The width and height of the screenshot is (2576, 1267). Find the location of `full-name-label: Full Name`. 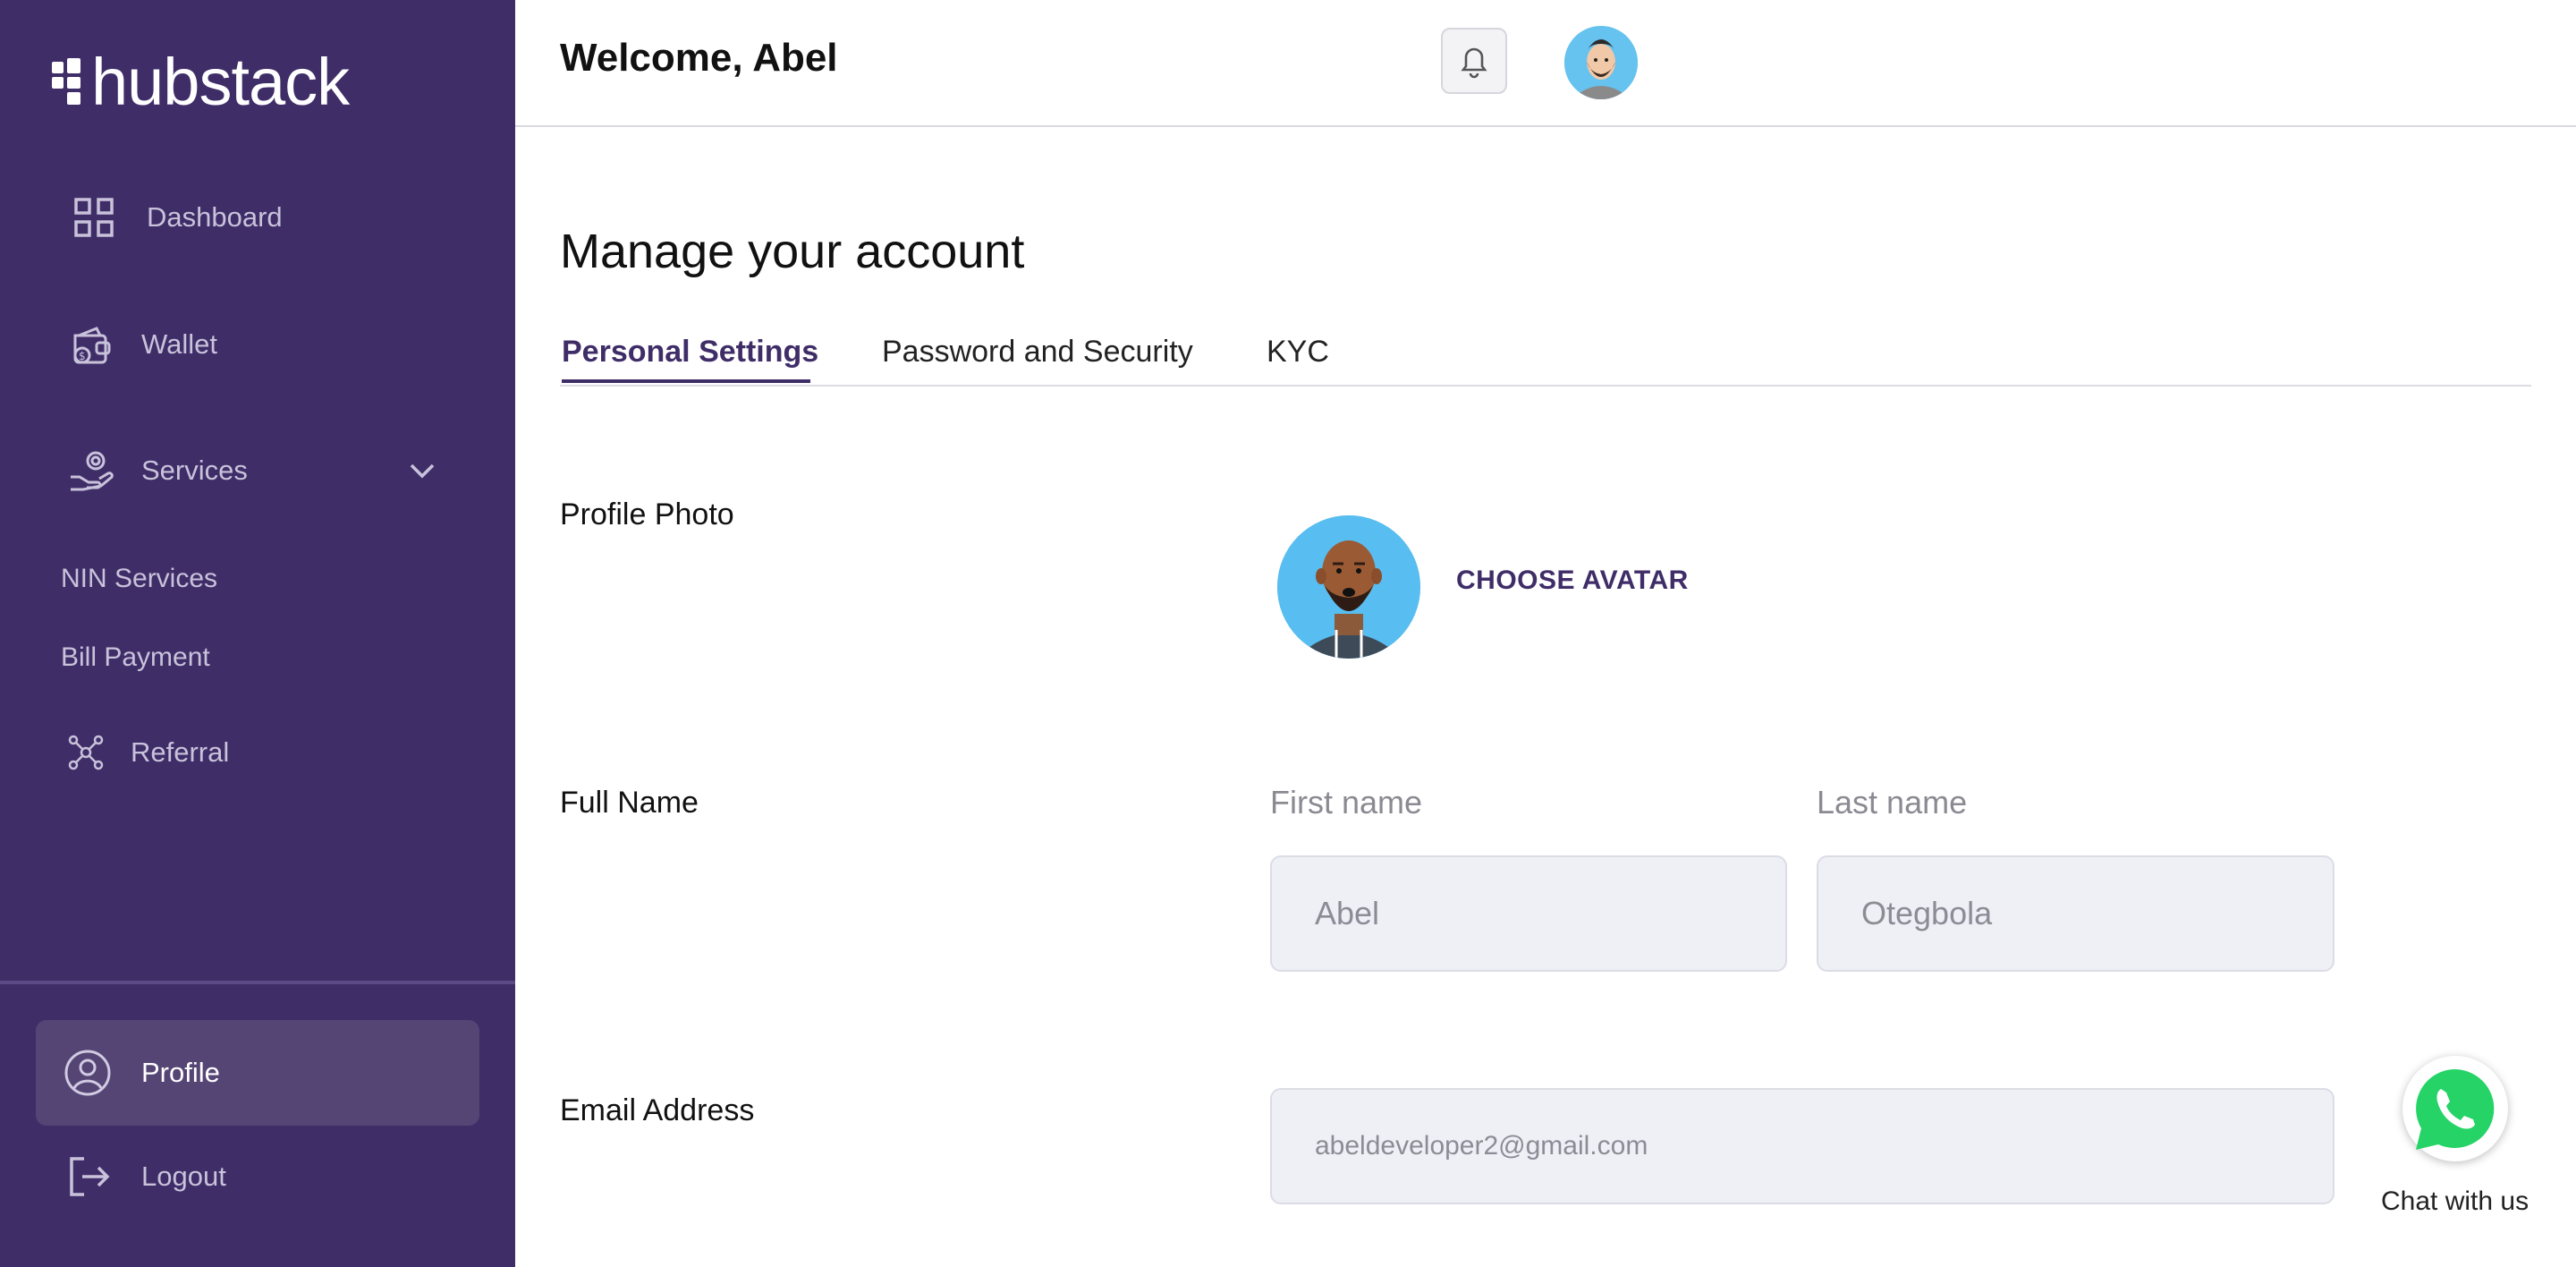

full-name-label: Full Name is located at coordinates (629, 803).